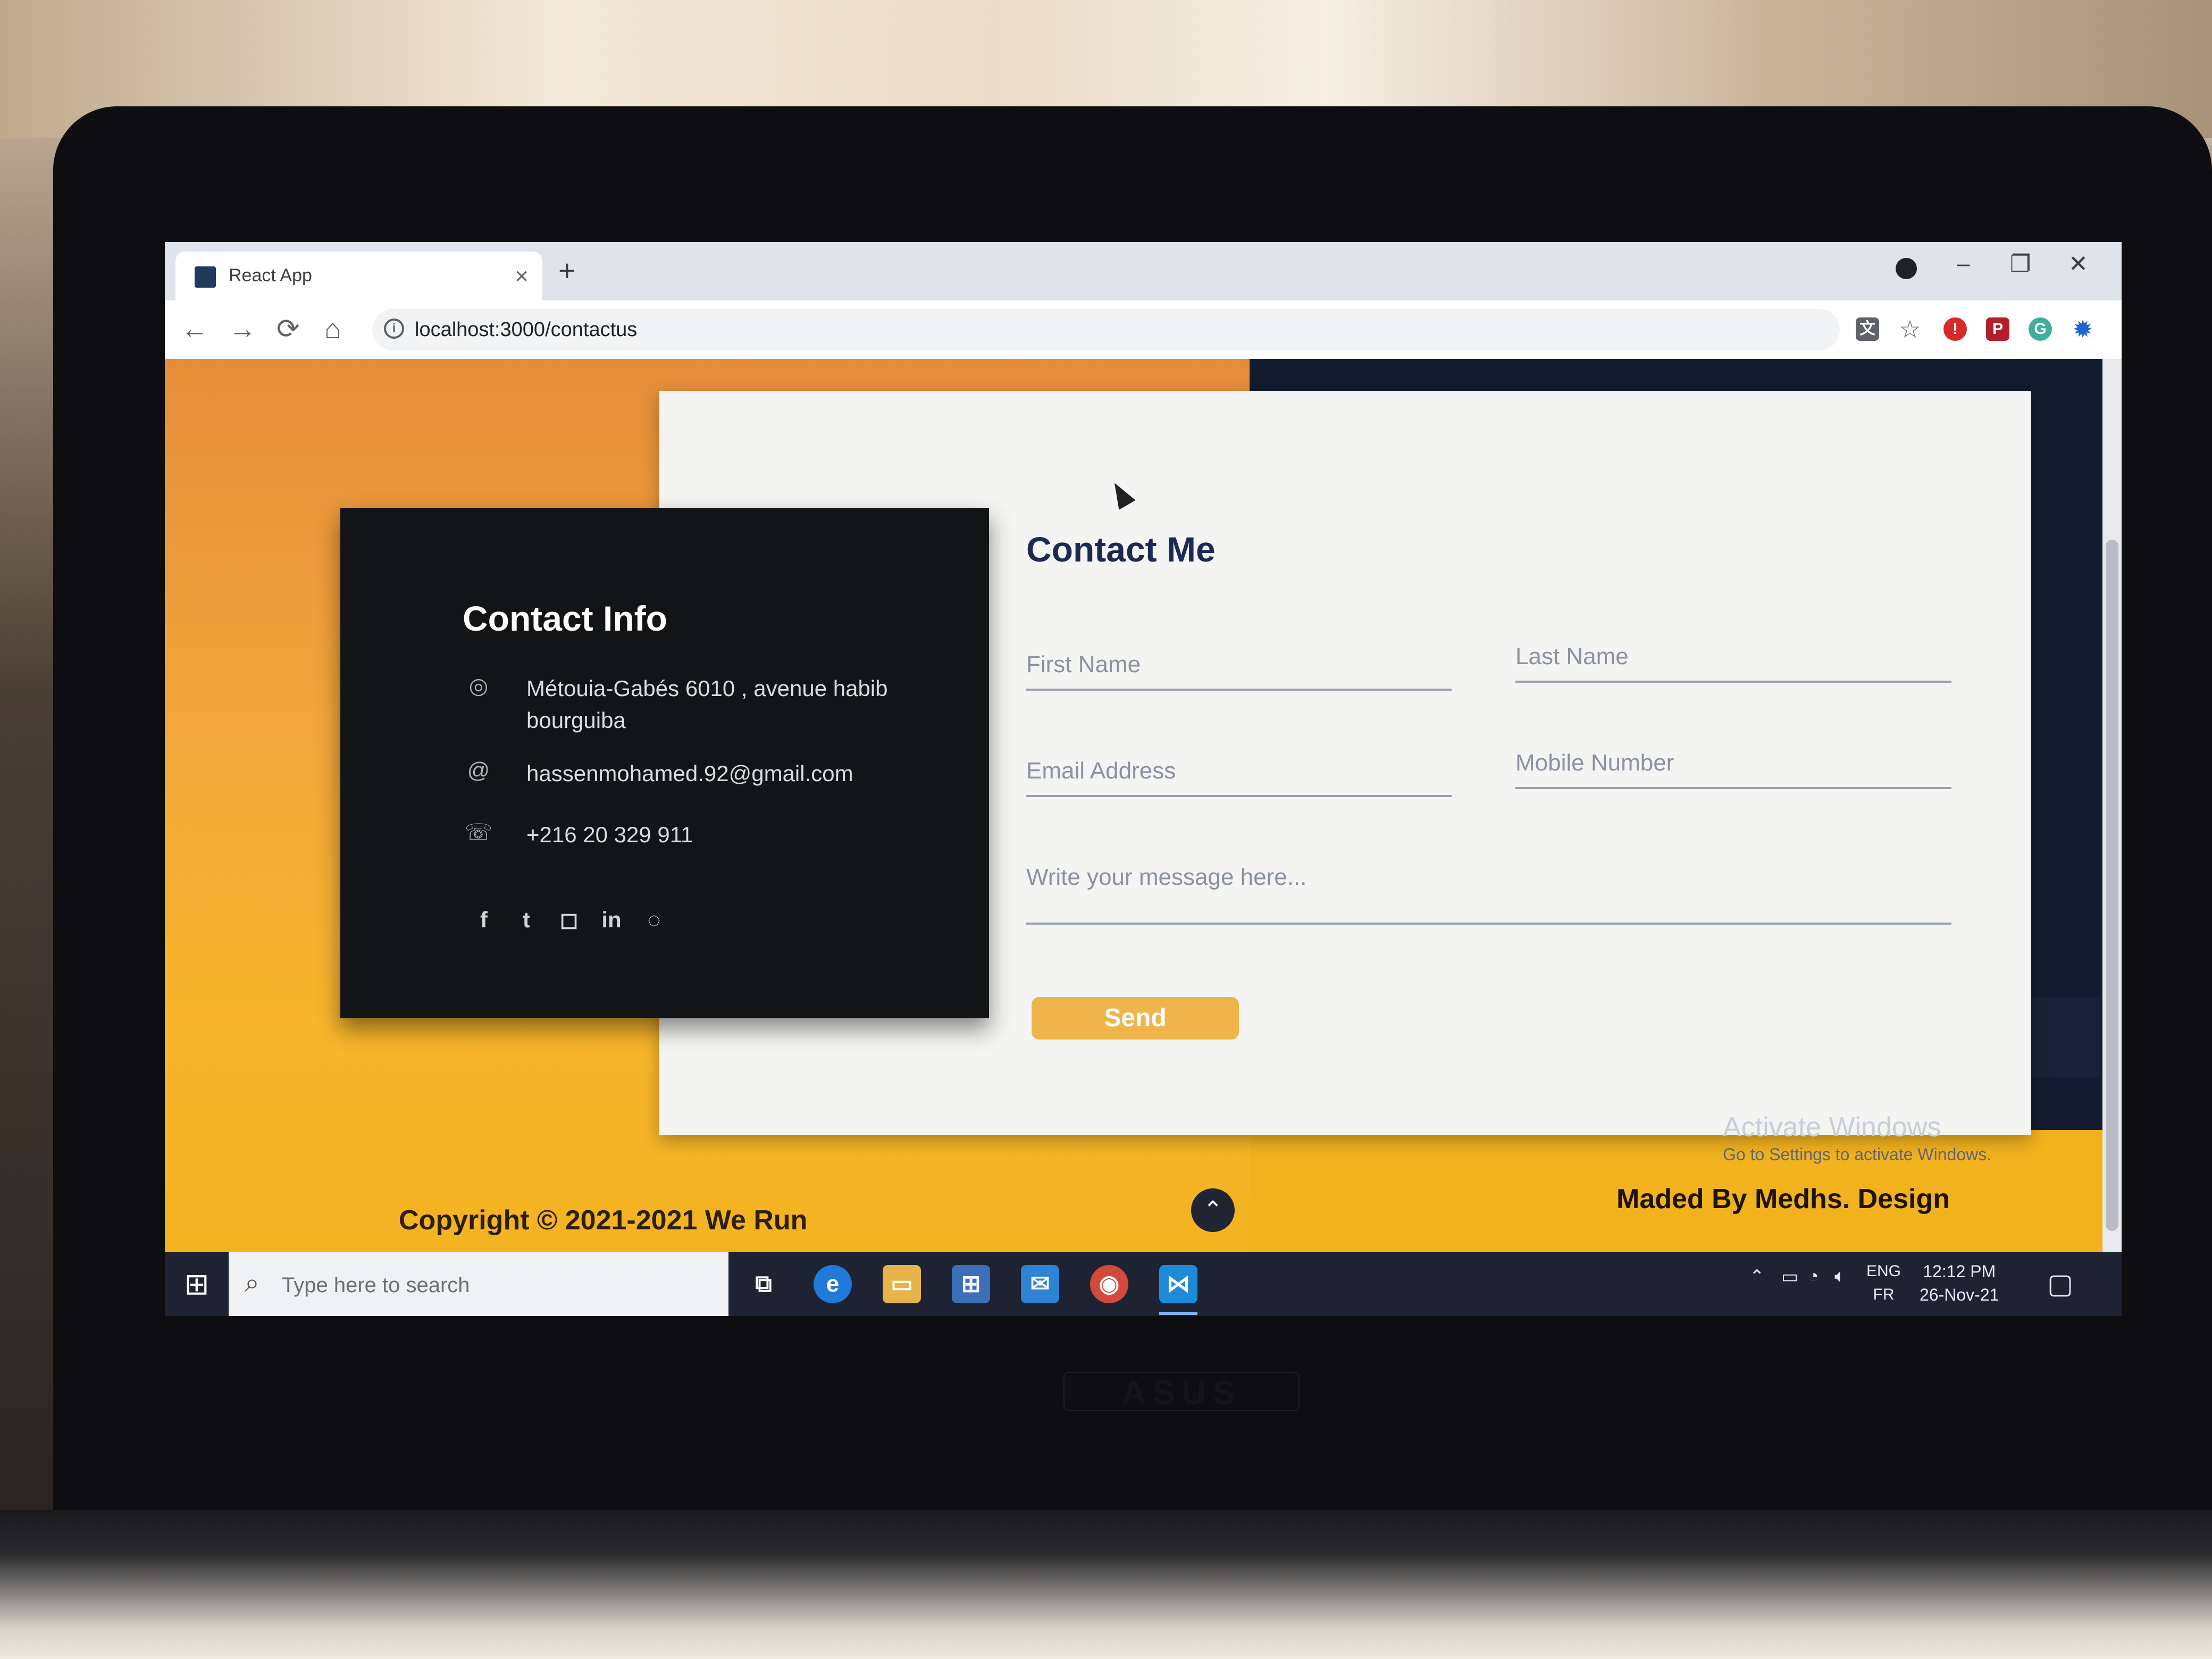 The image size is (2212, 1659). I want to click on windows-start-icon: ⊞, so click(197, 1284).